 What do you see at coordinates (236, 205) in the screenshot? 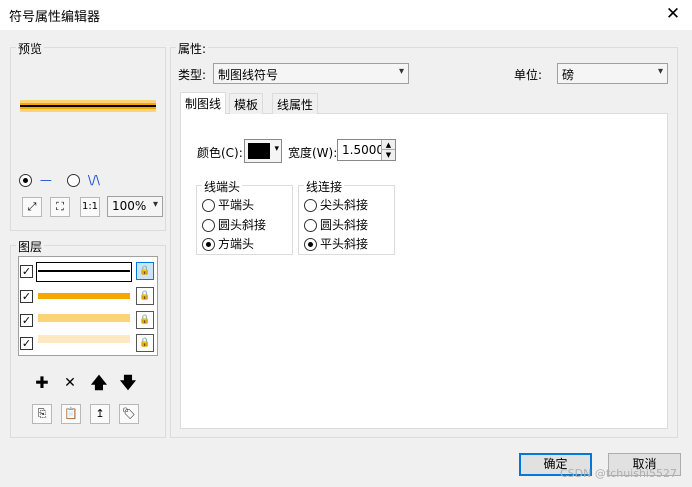
I see `cap-option-label: 平端头` at bounding box center [236, 205].